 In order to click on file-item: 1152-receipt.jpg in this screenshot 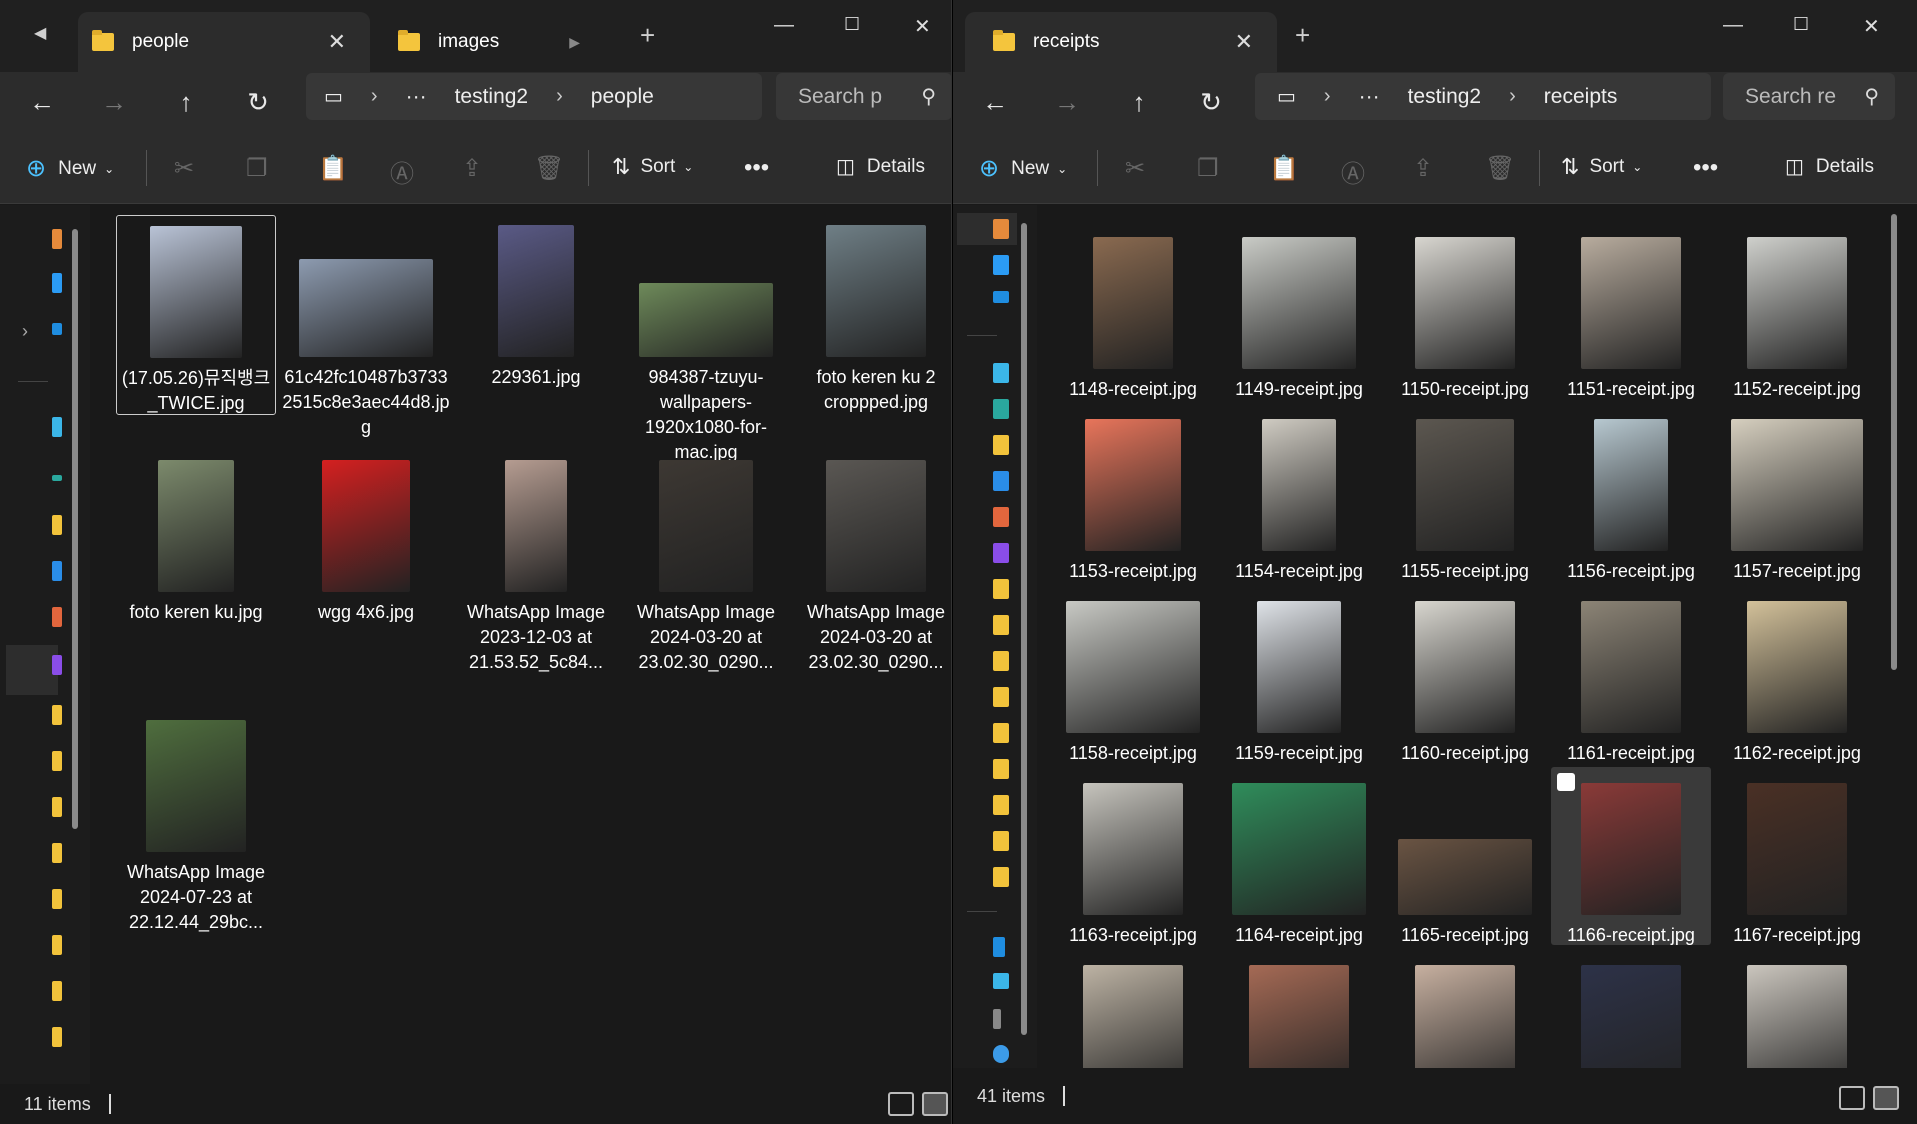, I will do `click(1797, 310)`.